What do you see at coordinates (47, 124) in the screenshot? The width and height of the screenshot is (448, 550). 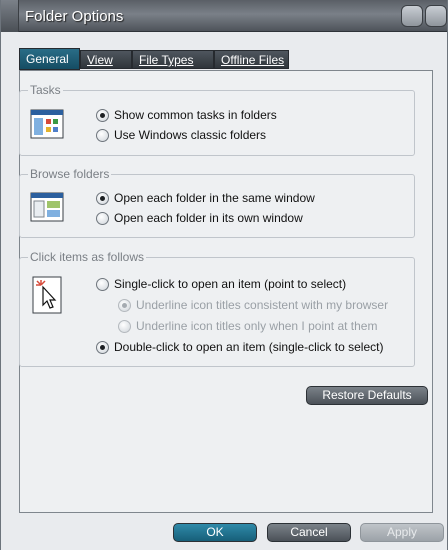 I see `folder-tasks-icon` at bounding box center [47, 124].